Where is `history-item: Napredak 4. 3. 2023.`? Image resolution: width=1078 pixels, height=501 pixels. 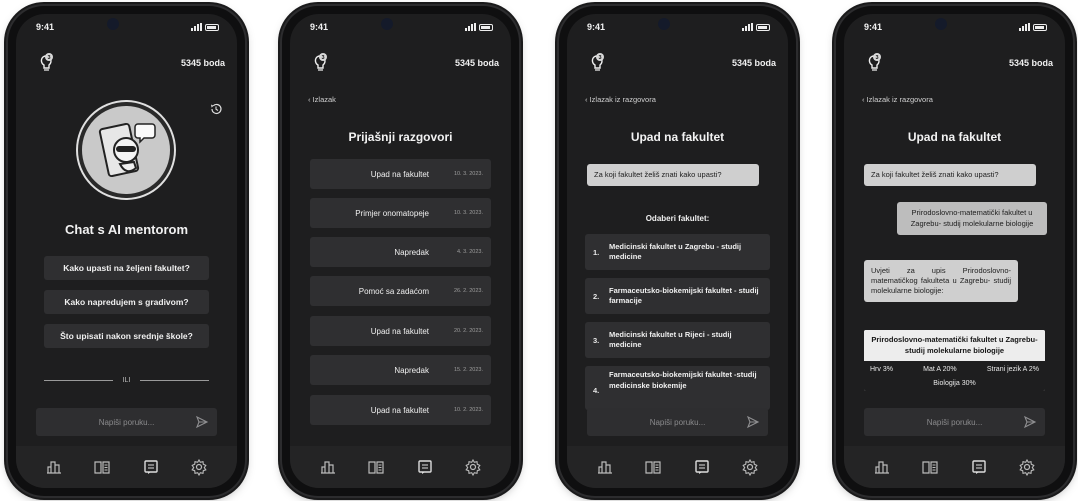
history-item: Napredak 4. 3. 2023. is located at coordinates (400, 252).